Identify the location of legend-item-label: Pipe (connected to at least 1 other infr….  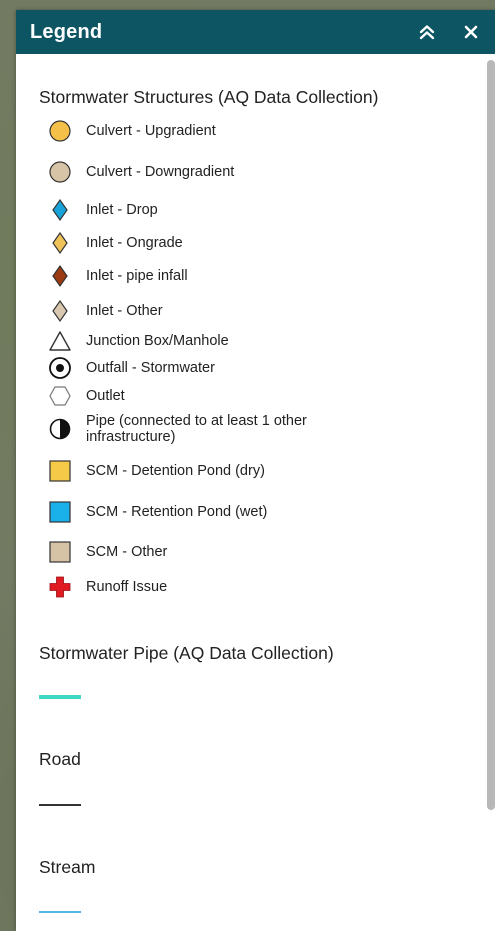
(196, 429).